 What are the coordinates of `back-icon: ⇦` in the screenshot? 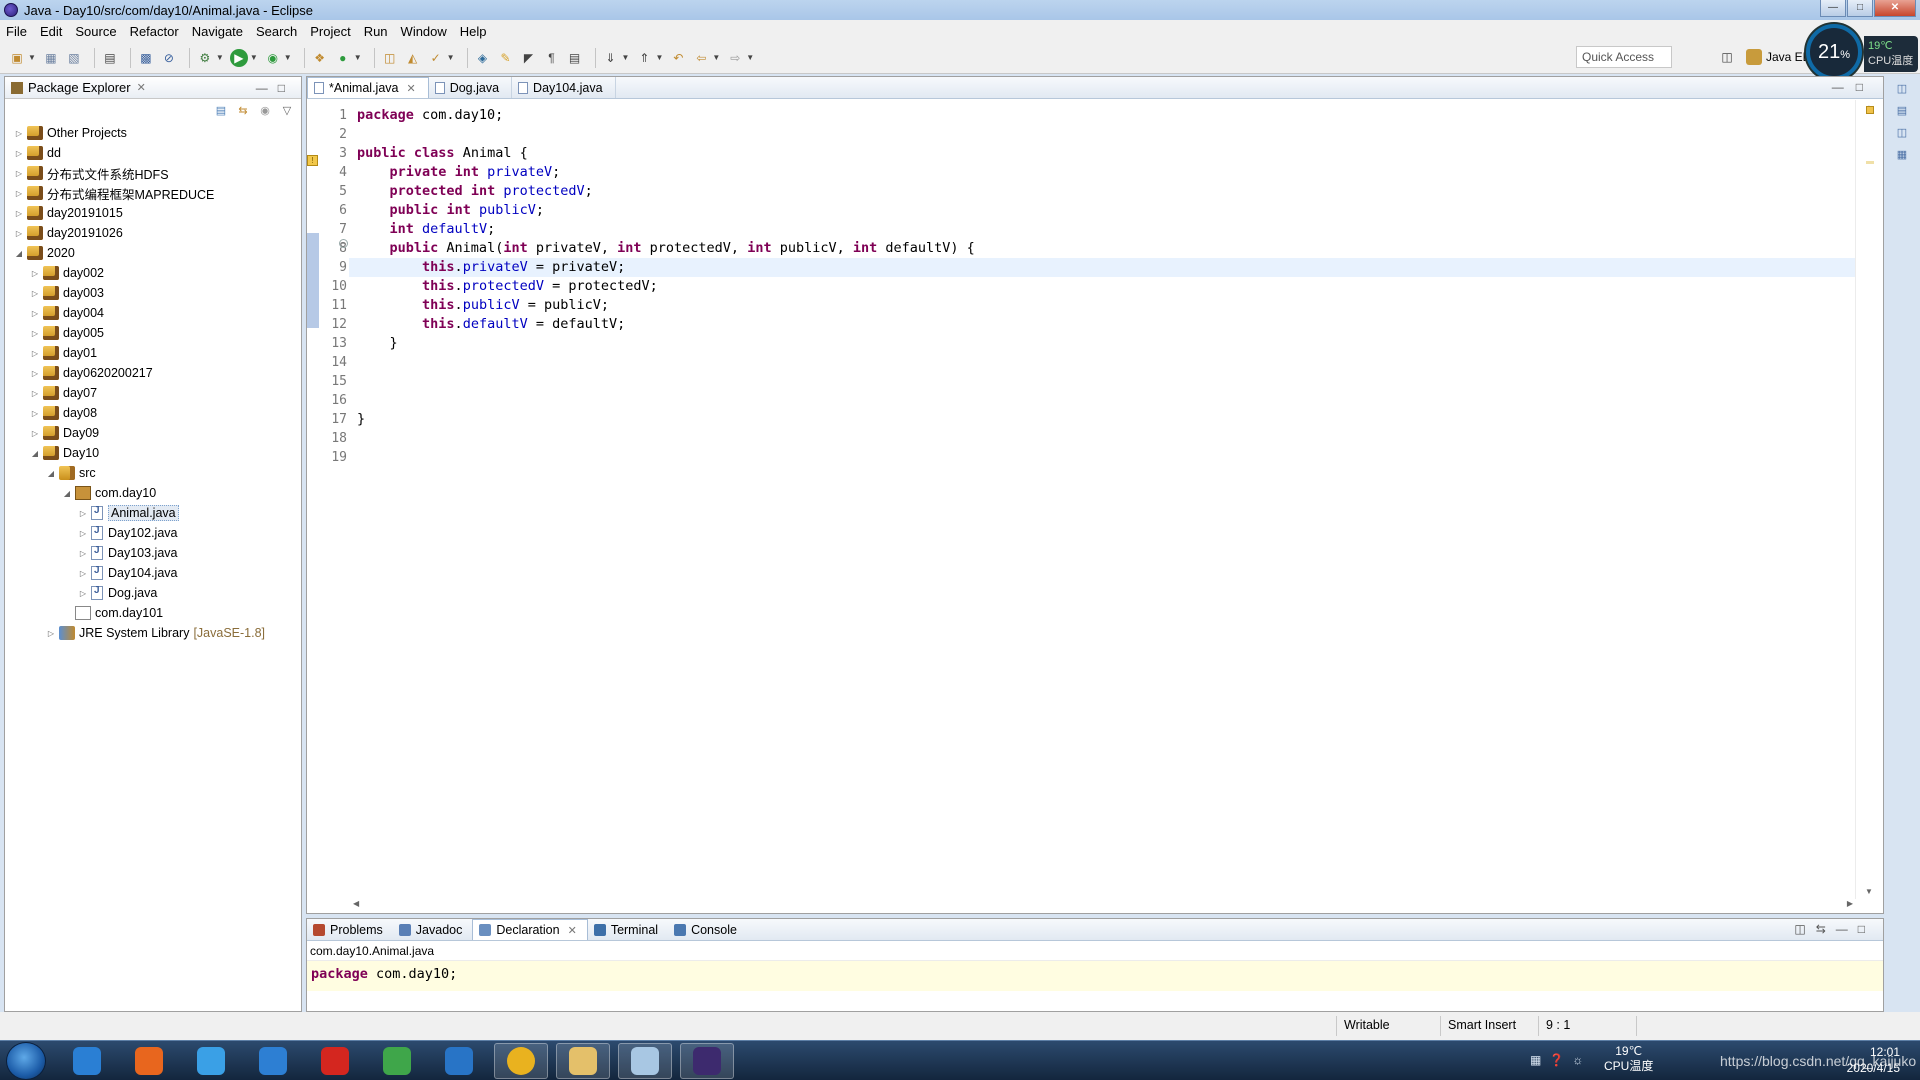 It's located at (701, 58).